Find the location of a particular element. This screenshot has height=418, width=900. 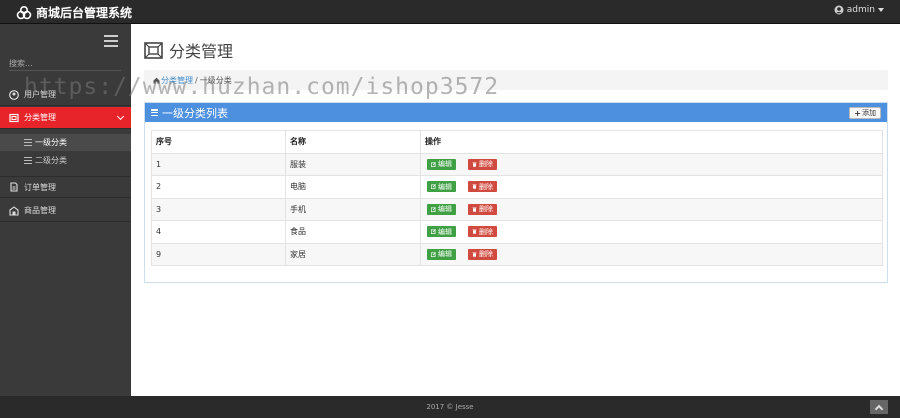

footer: 2017 © Jesse is located at coordinates (450, 407).